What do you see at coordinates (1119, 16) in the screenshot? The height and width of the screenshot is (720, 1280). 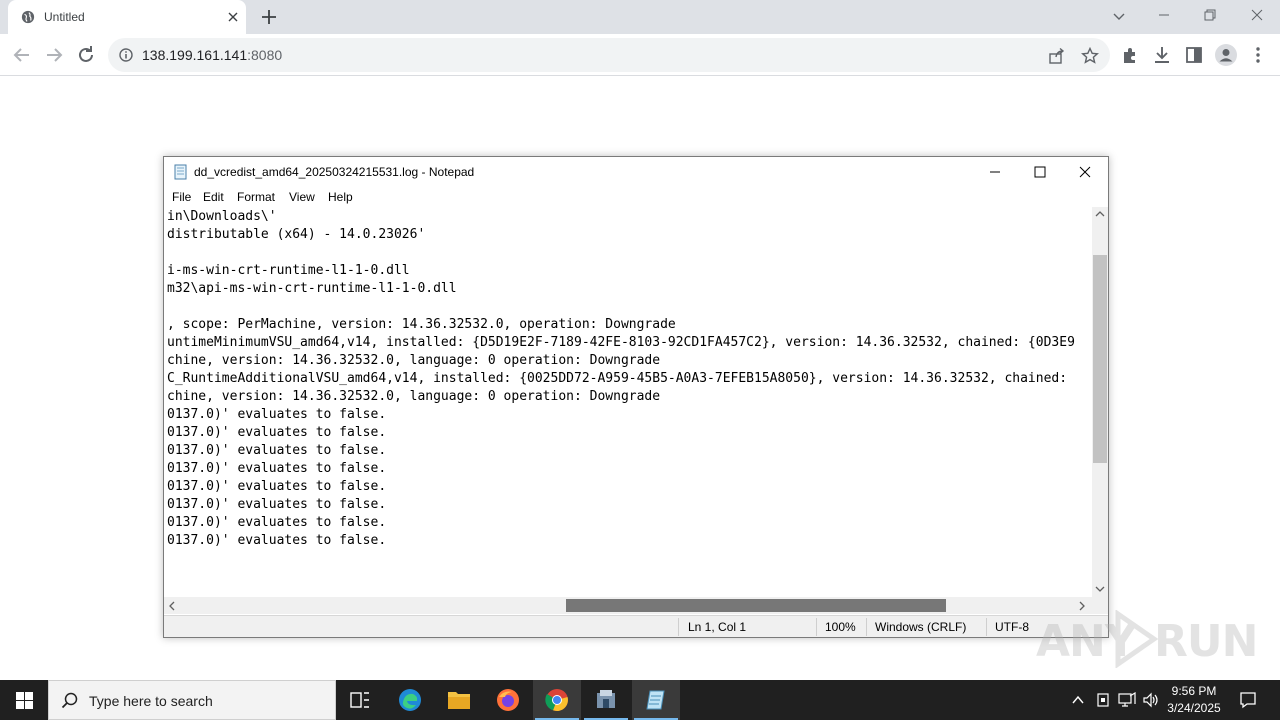 I see `chevron-down-icon` at bounding box center [1119, 16].